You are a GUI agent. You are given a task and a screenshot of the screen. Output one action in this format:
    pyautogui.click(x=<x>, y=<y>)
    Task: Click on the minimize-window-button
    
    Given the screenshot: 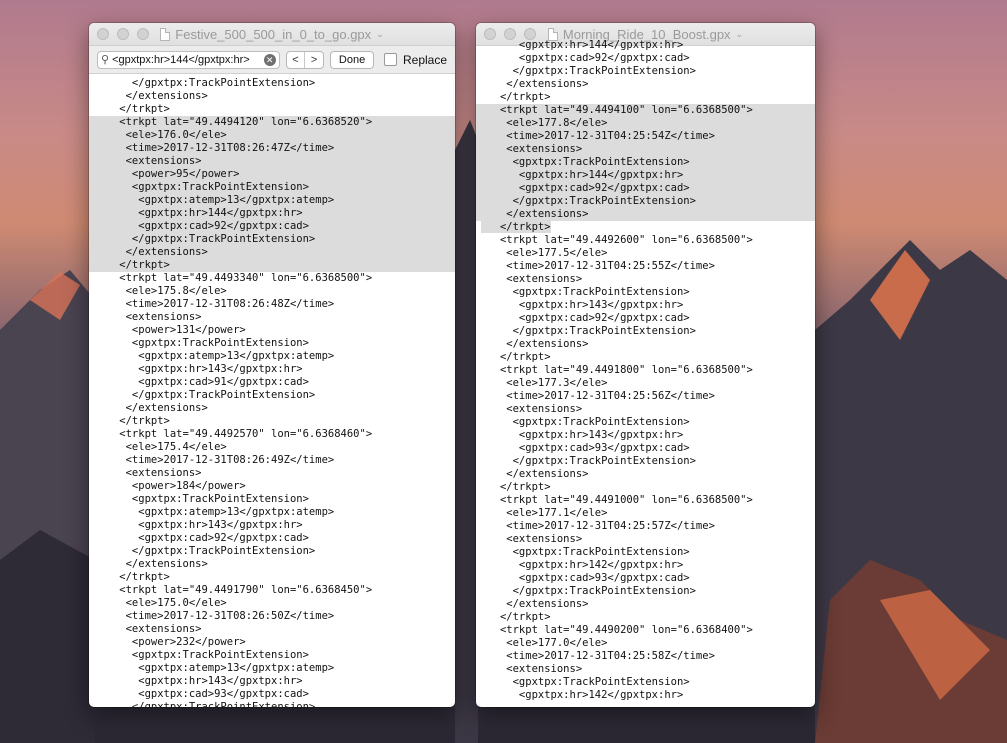 What is the action you would take?
    pyautogui.click(x=123, y=34)
    